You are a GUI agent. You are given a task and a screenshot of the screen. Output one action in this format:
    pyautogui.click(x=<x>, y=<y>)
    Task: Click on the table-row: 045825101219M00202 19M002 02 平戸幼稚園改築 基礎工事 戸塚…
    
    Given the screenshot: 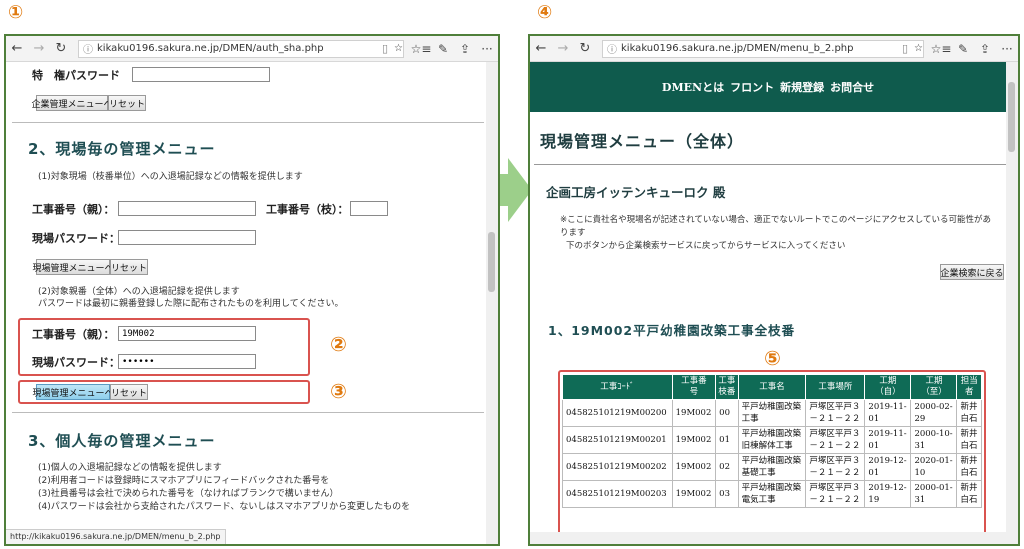 What is the action you would take?
    pyautogui.click(x=772, y=467)
    